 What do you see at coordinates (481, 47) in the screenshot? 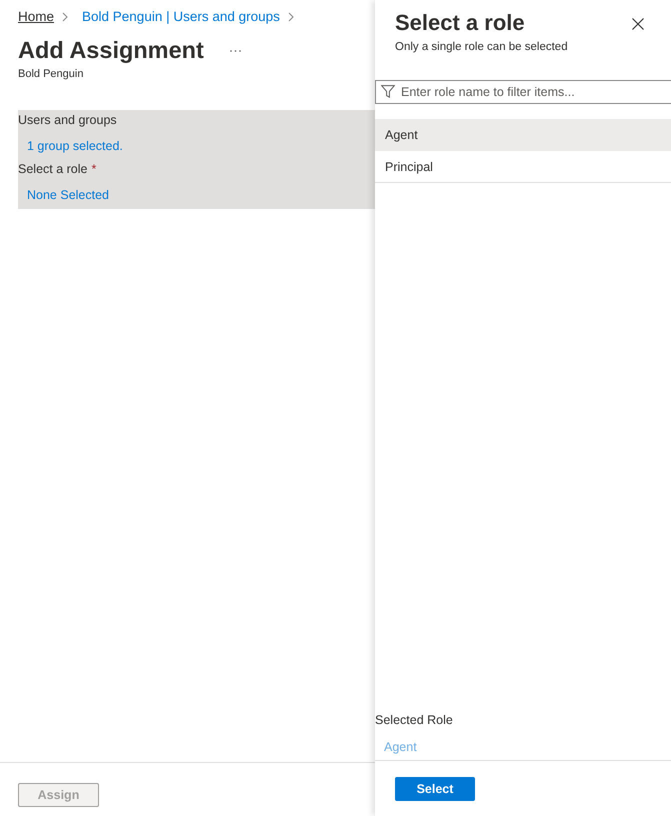
I see `panel-subtitle: Only a single role can be selected` at bounding box center [481, 47].